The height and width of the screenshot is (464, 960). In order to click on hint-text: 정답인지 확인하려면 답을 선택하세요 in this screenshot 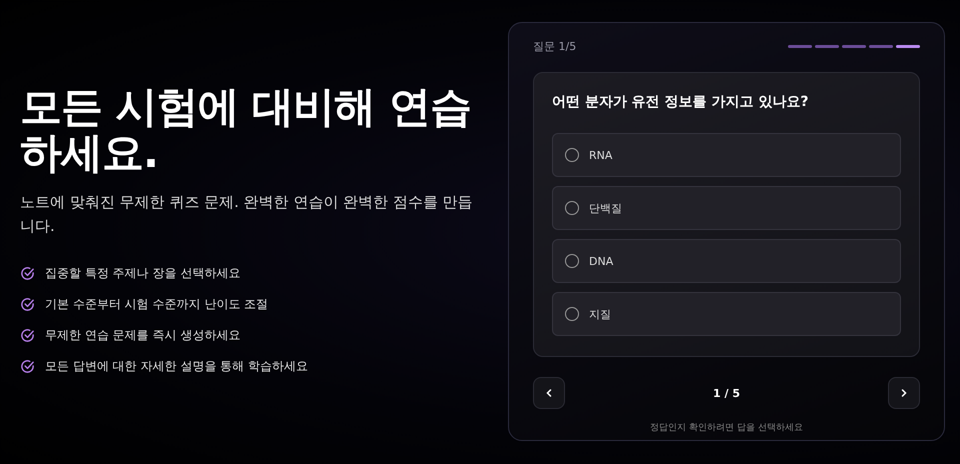, I will do `click(726, 428)`.